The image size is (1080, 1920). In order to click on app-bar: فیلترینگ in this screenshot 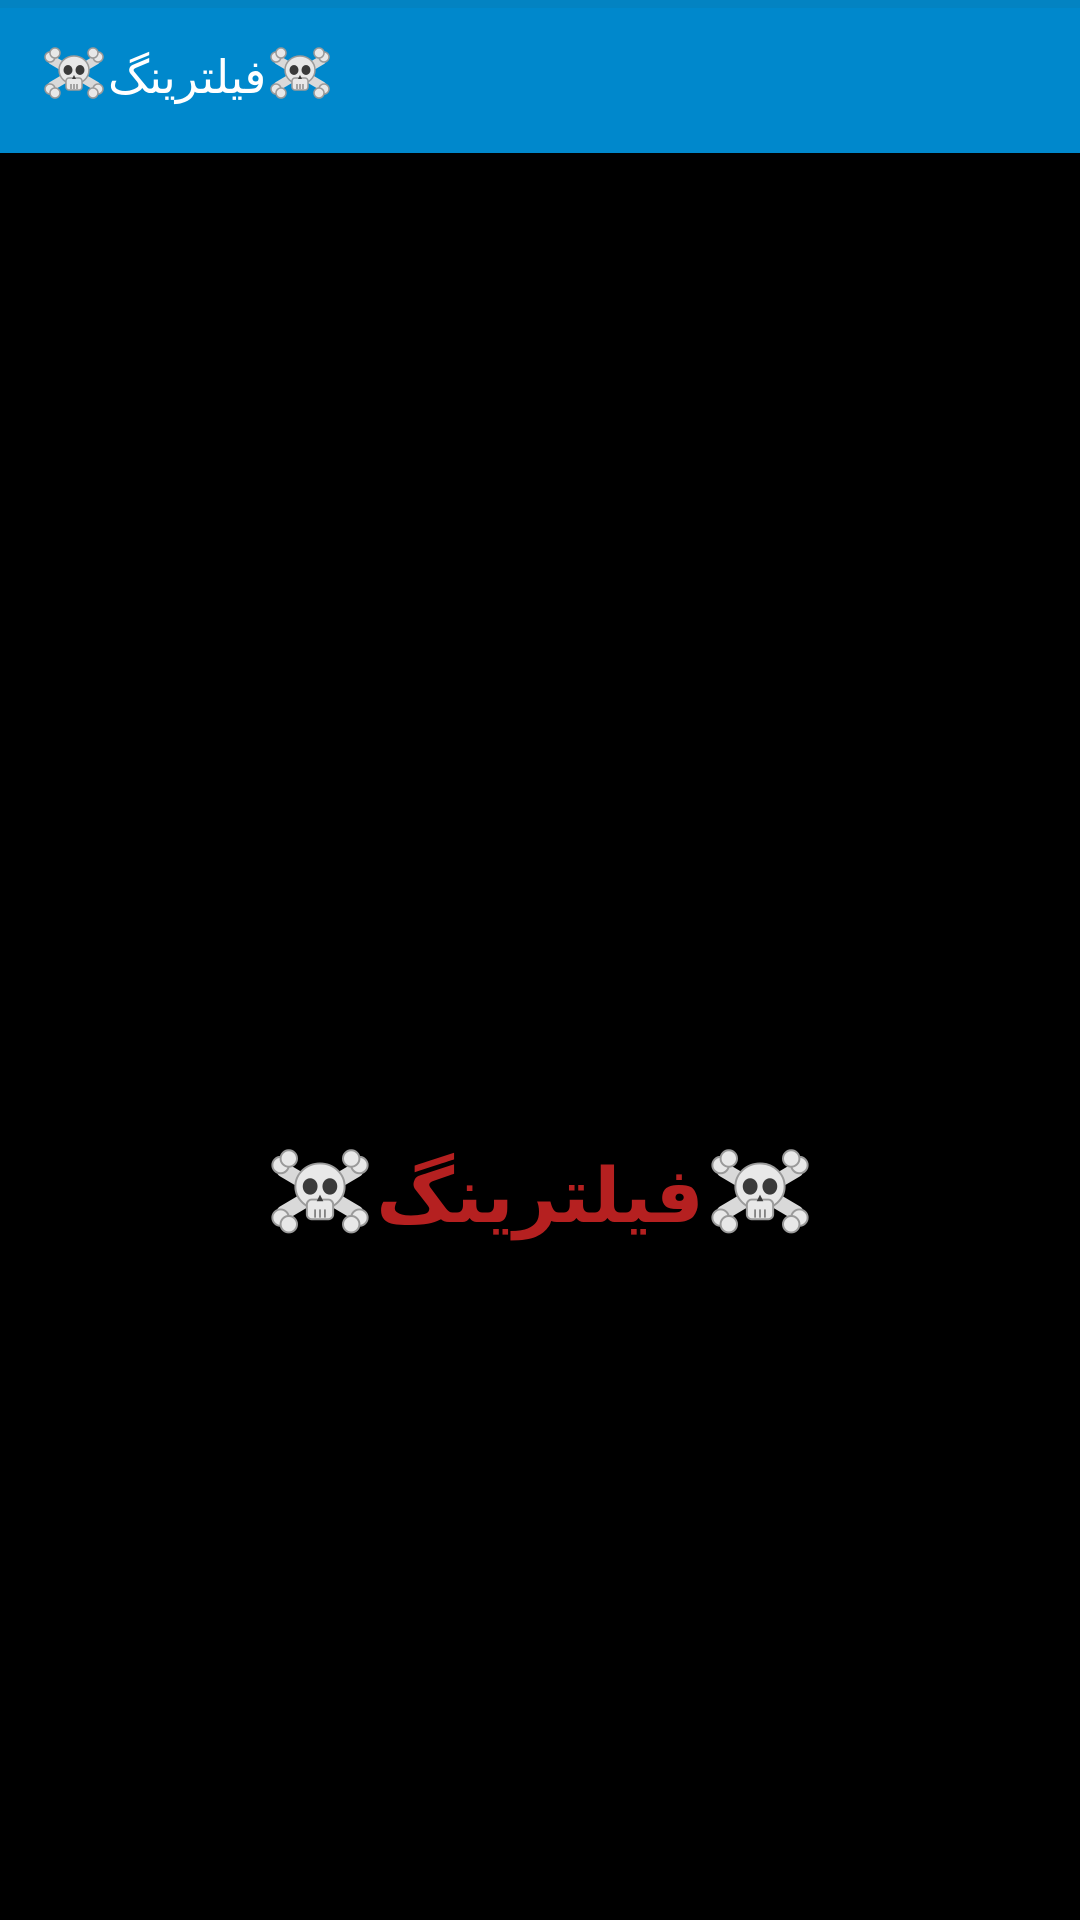, I will do `click(540, 76)`.